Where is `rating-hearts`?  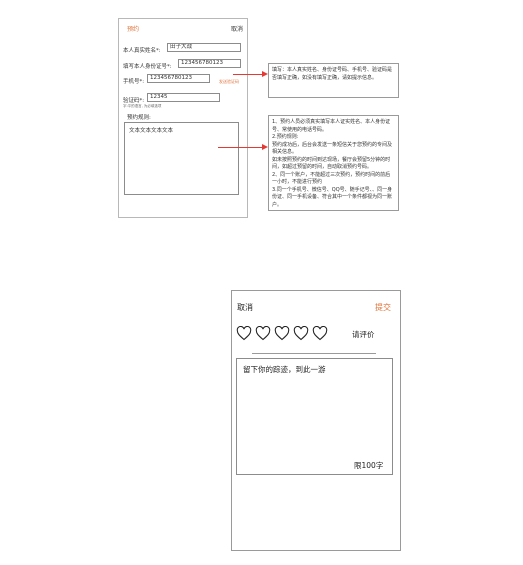 rating-hearts is located at coordinates (282, 333).